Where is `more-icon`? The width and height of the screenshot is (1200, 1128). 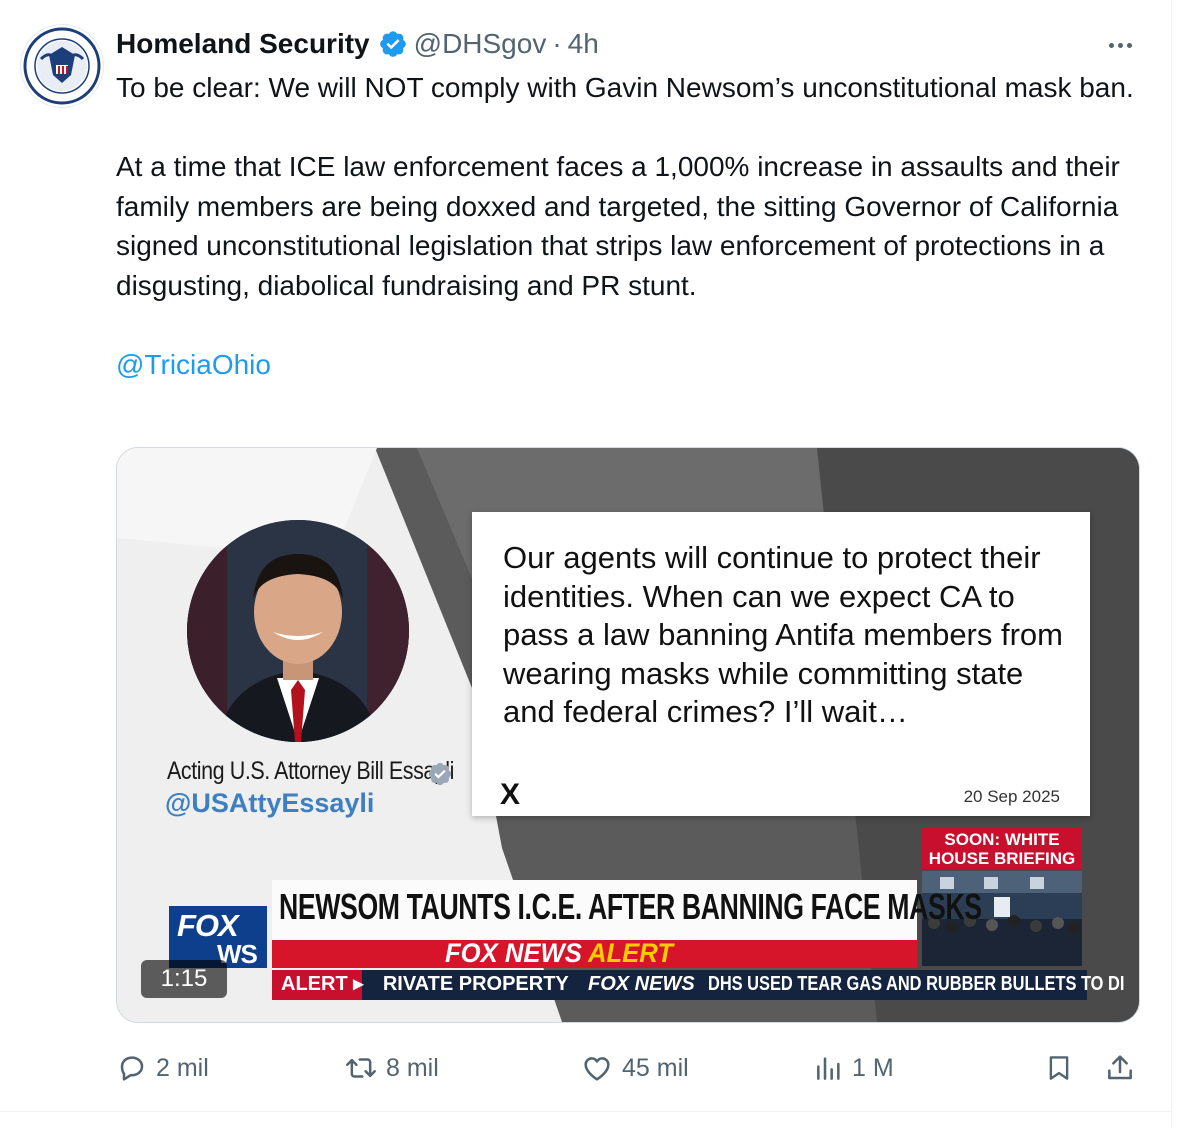 more-icon is located at coordinates (1120, 45).